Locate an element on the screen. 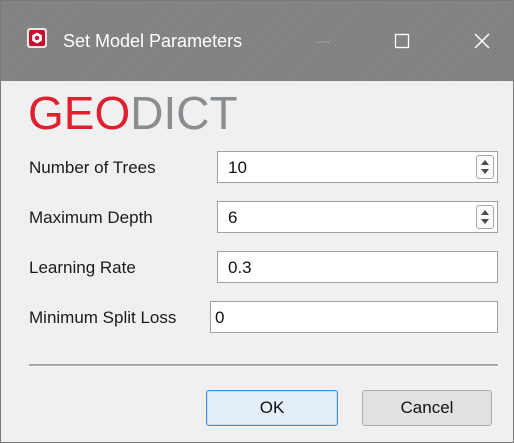  min-split-loss-label: Minimum Split Loss is located at coordinates (103, 317).